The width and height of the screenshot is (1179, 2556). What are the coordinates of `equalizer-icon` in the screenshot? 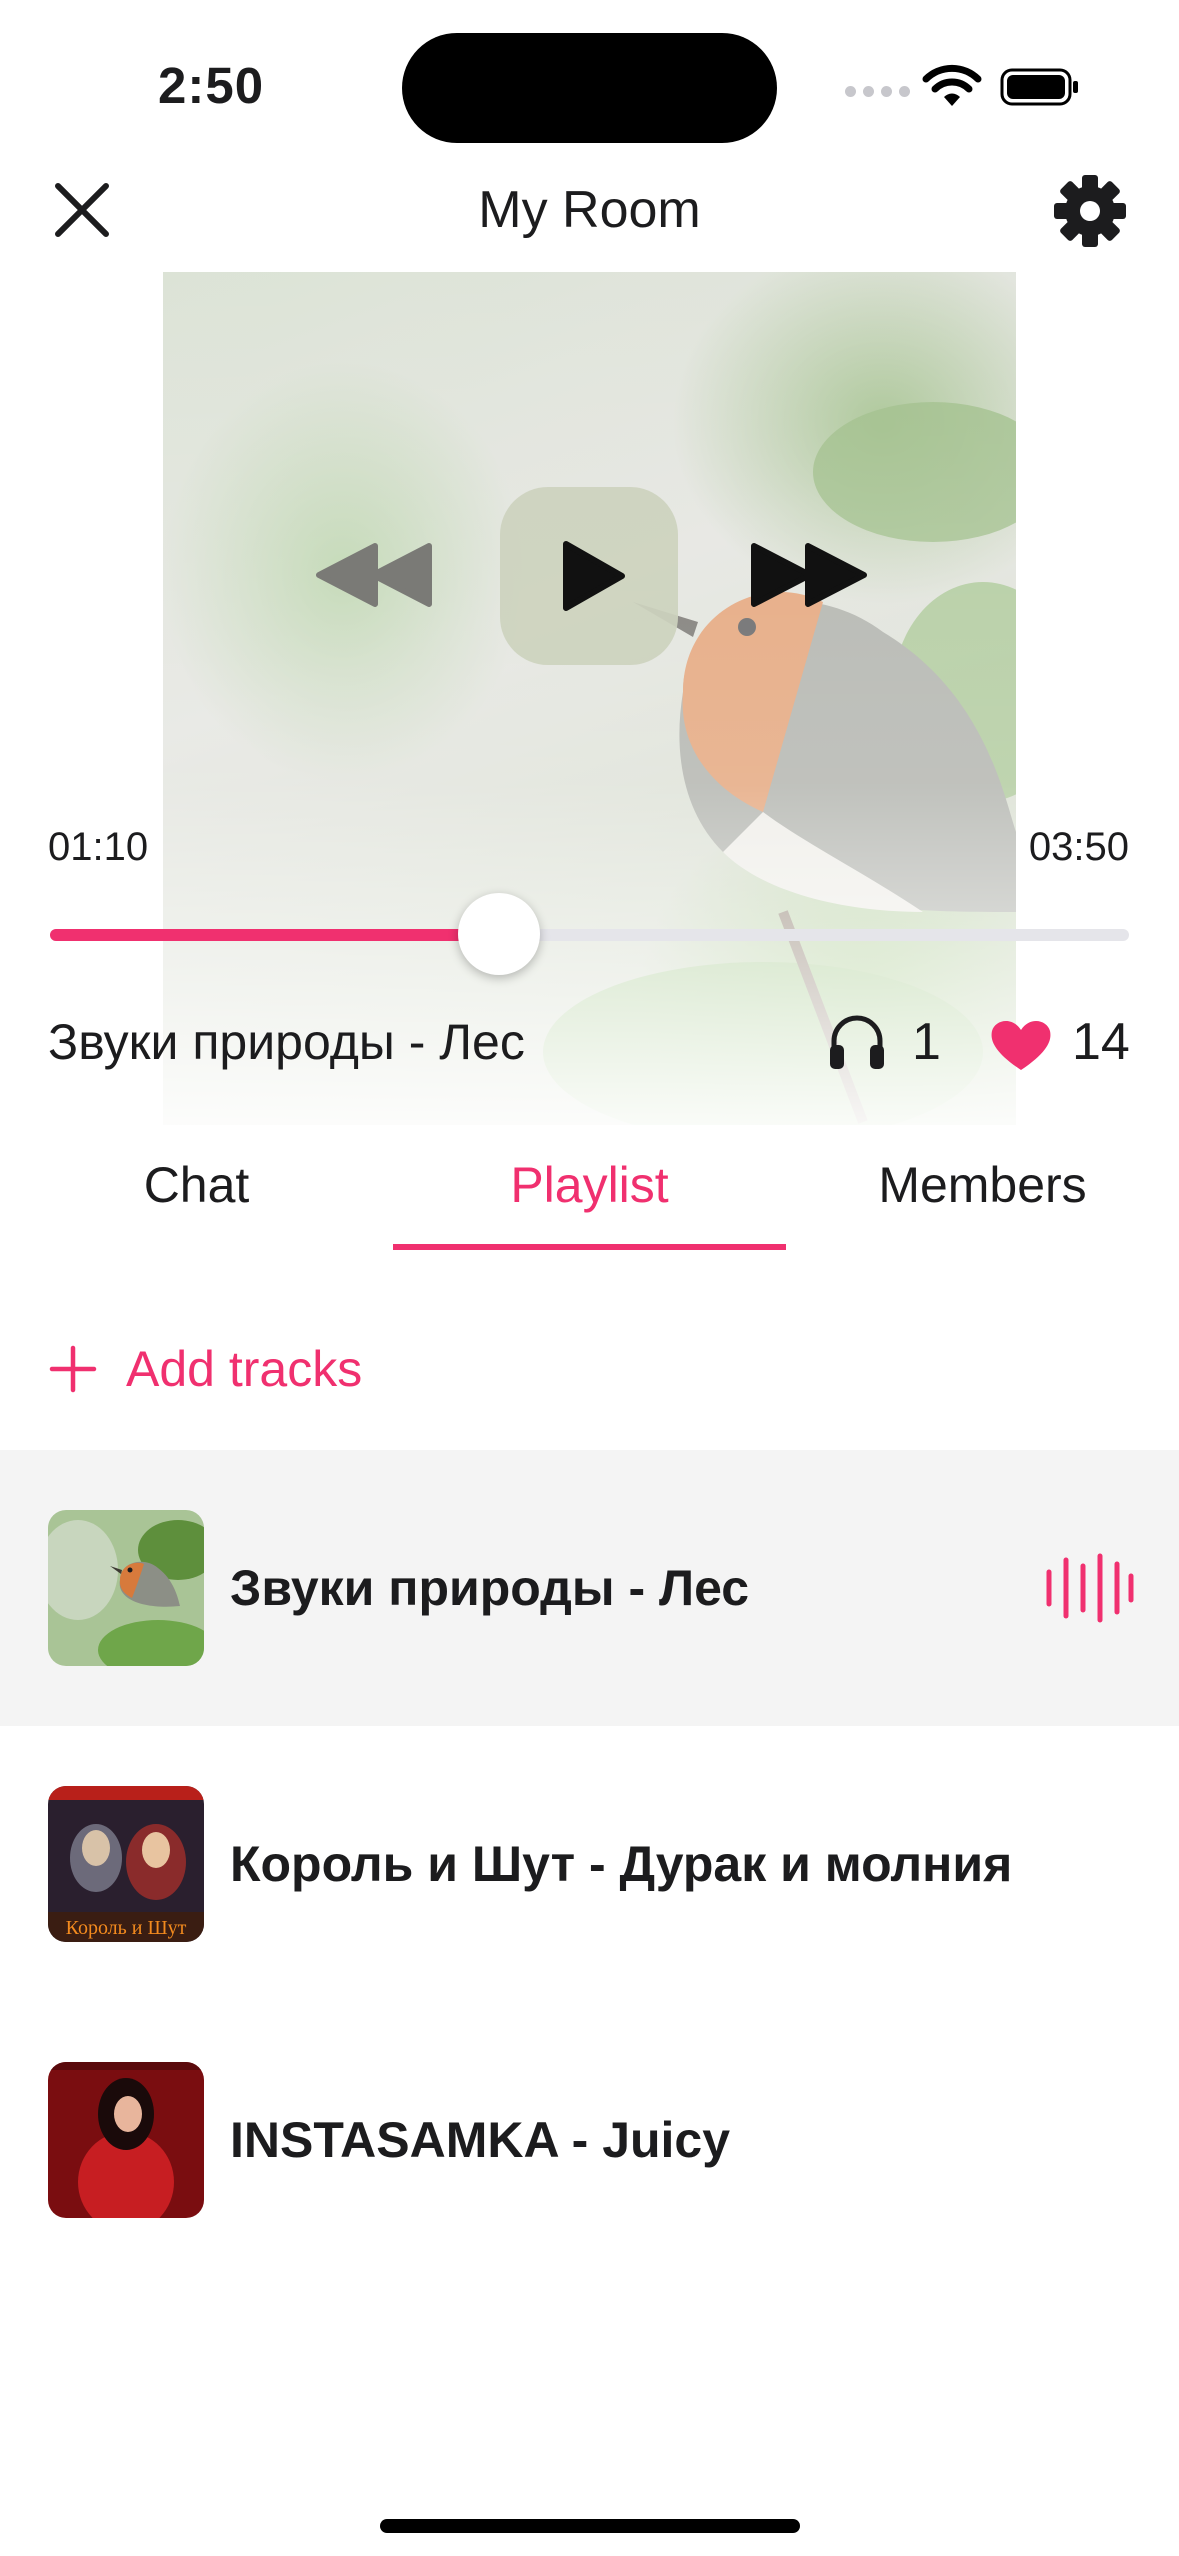 It's located at (1090, 1588).